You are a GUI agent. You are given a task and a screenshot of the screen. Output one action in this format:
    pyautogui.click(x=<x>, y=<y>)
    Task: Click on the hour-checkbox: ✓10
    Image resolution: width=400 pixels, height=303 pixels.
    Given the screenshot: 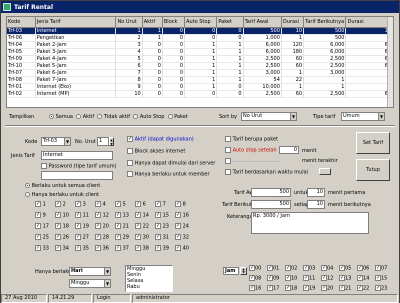 What is the action you would take?
    pyautogui.click(x=291, y=278)
    